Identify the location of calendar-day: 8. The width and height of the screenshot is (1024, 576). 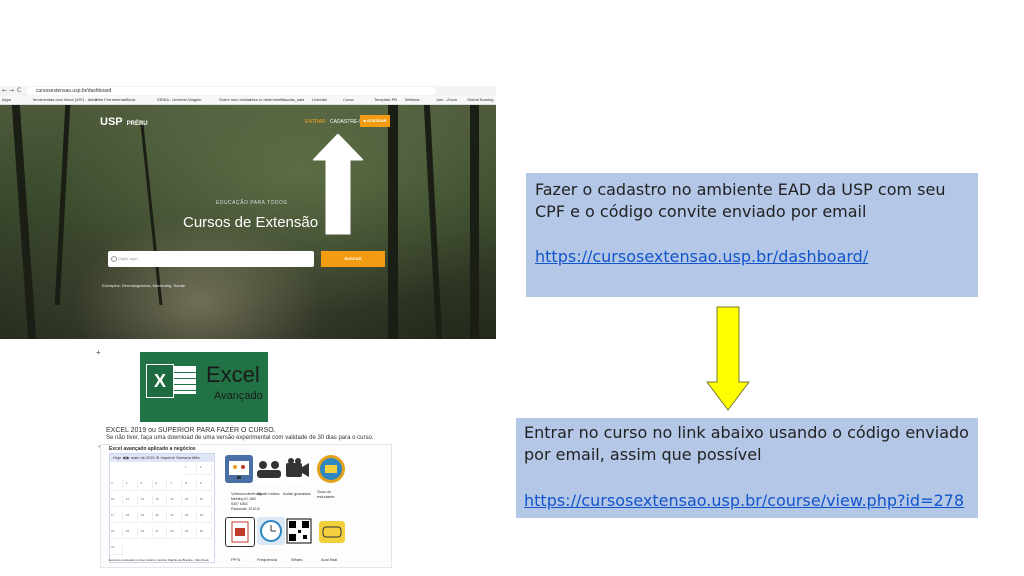
(190, 485).